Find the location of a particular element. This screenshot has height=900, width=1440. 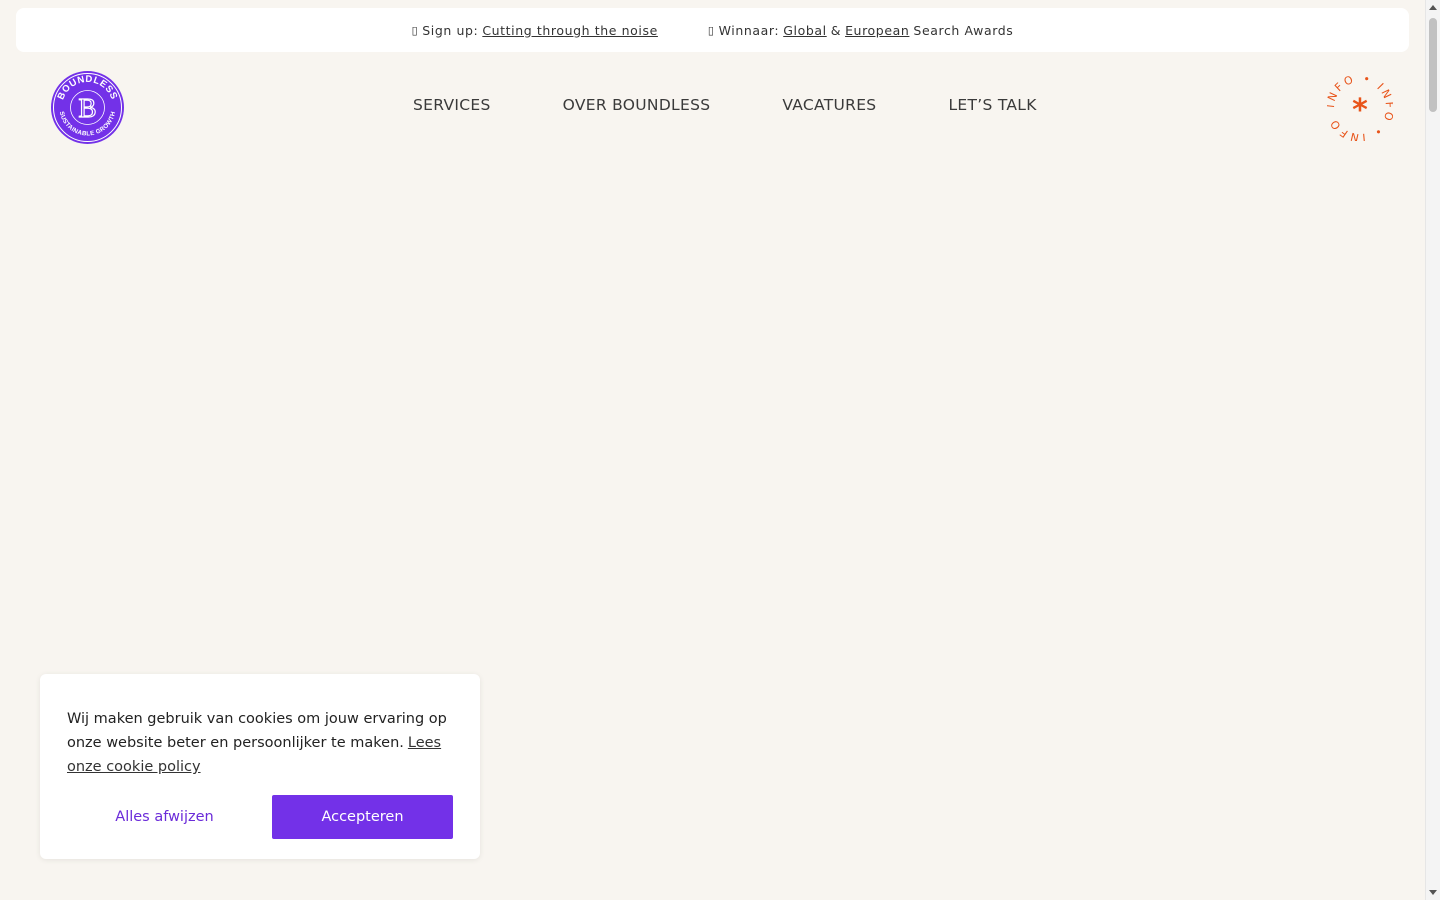

nav-item-over-boundless: OVER BOUNDLESS is located at coordinates (637, 105).